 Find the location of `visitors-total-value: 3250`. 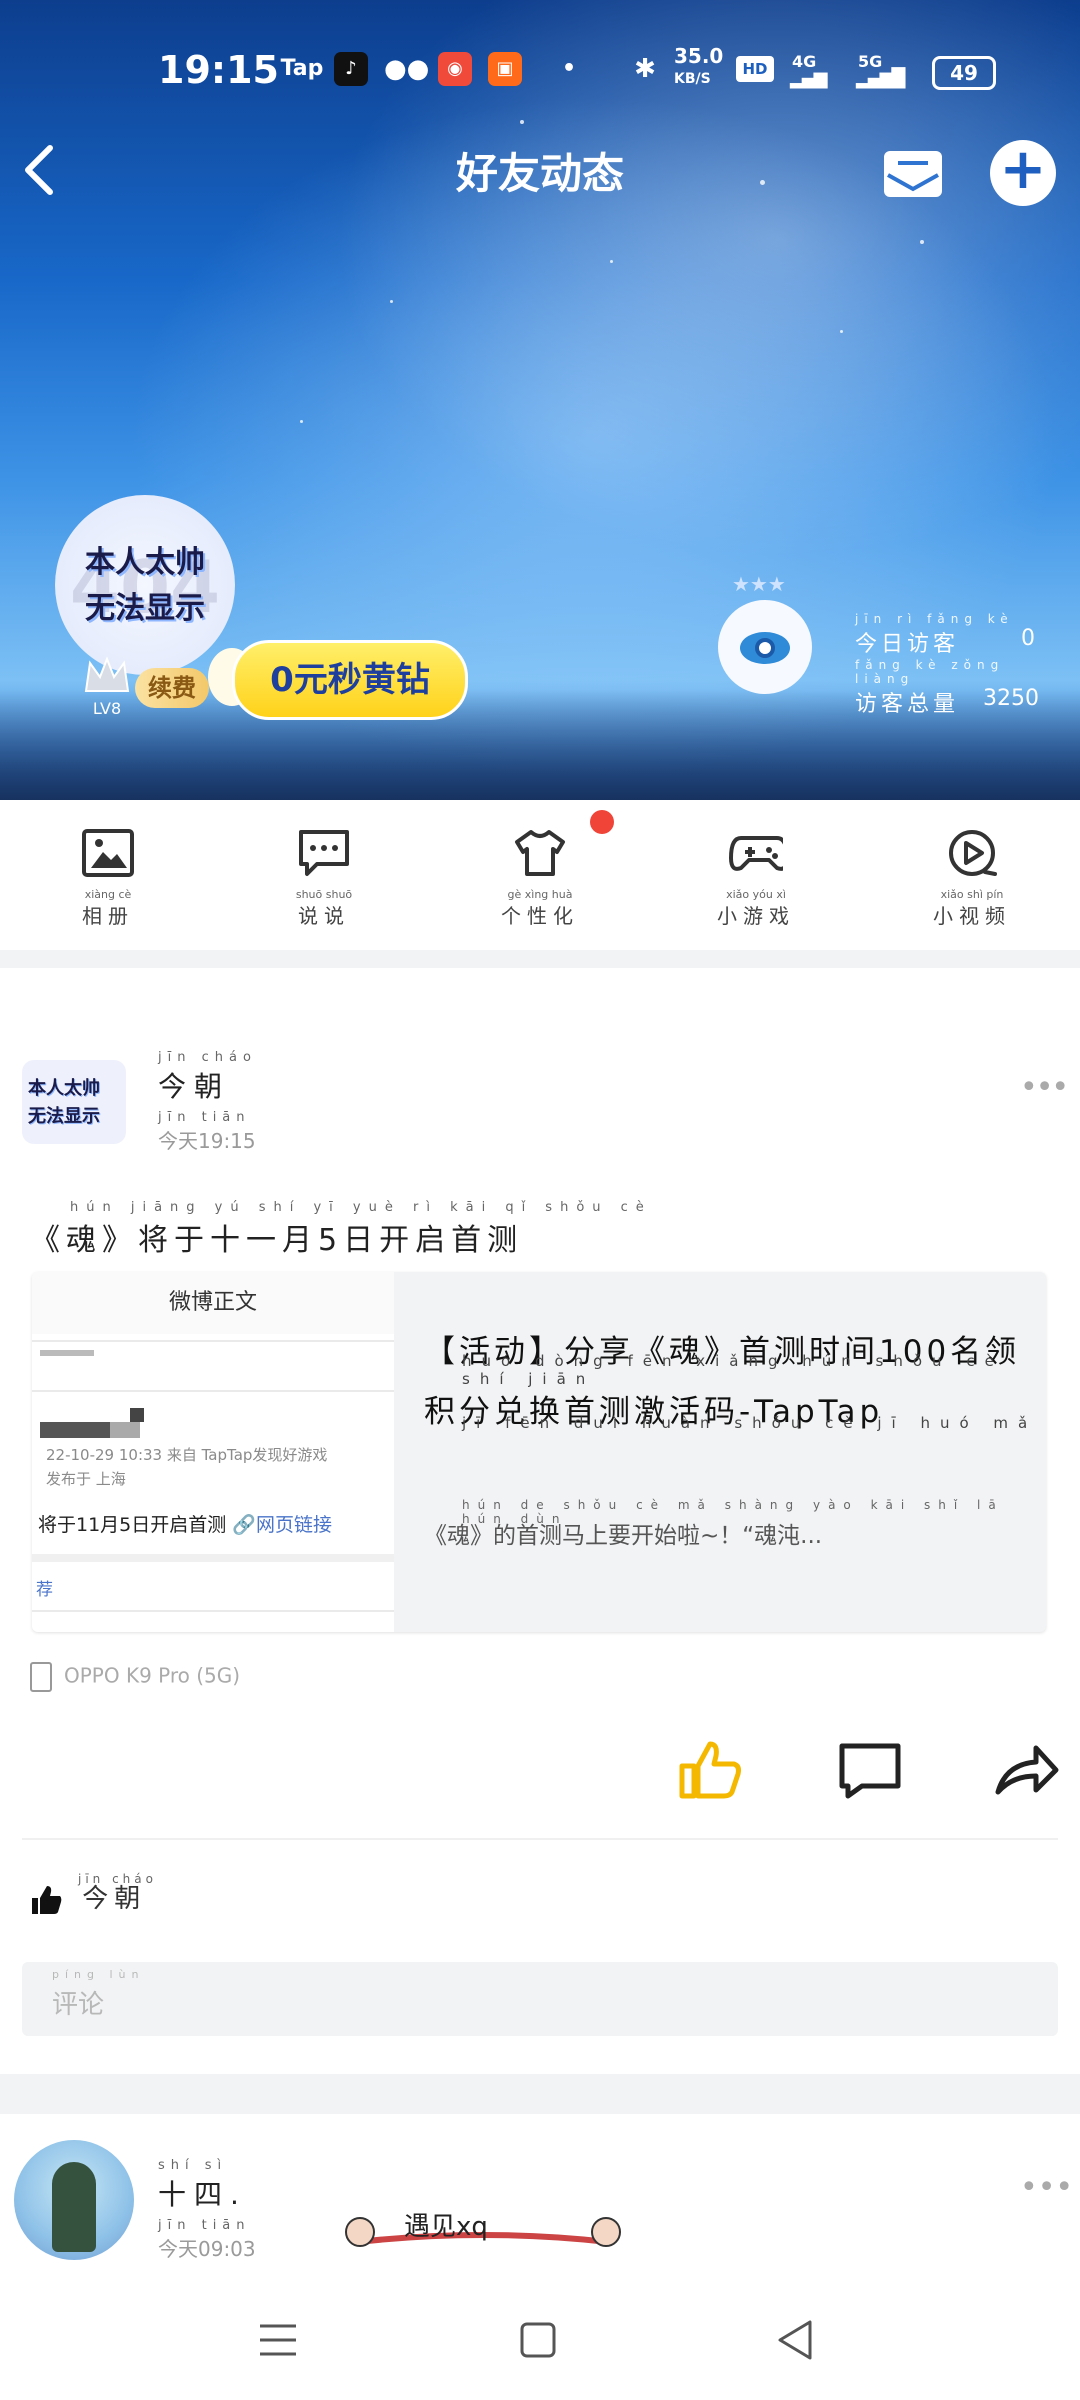

visitors-total-value: 3250 is located at coordinates (1011, 698).